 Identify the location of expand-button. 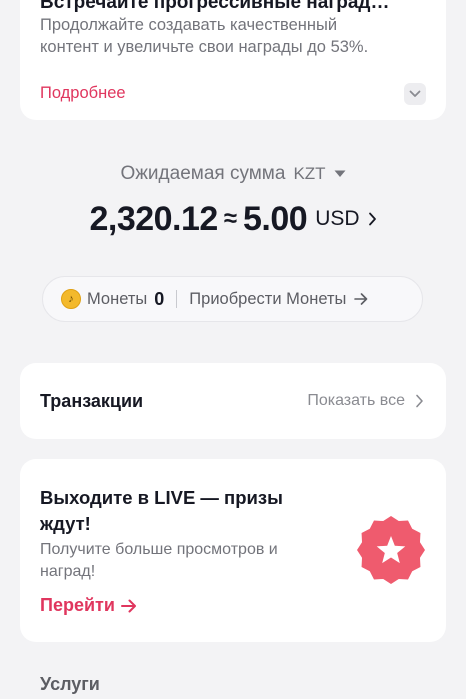
(415, 94).